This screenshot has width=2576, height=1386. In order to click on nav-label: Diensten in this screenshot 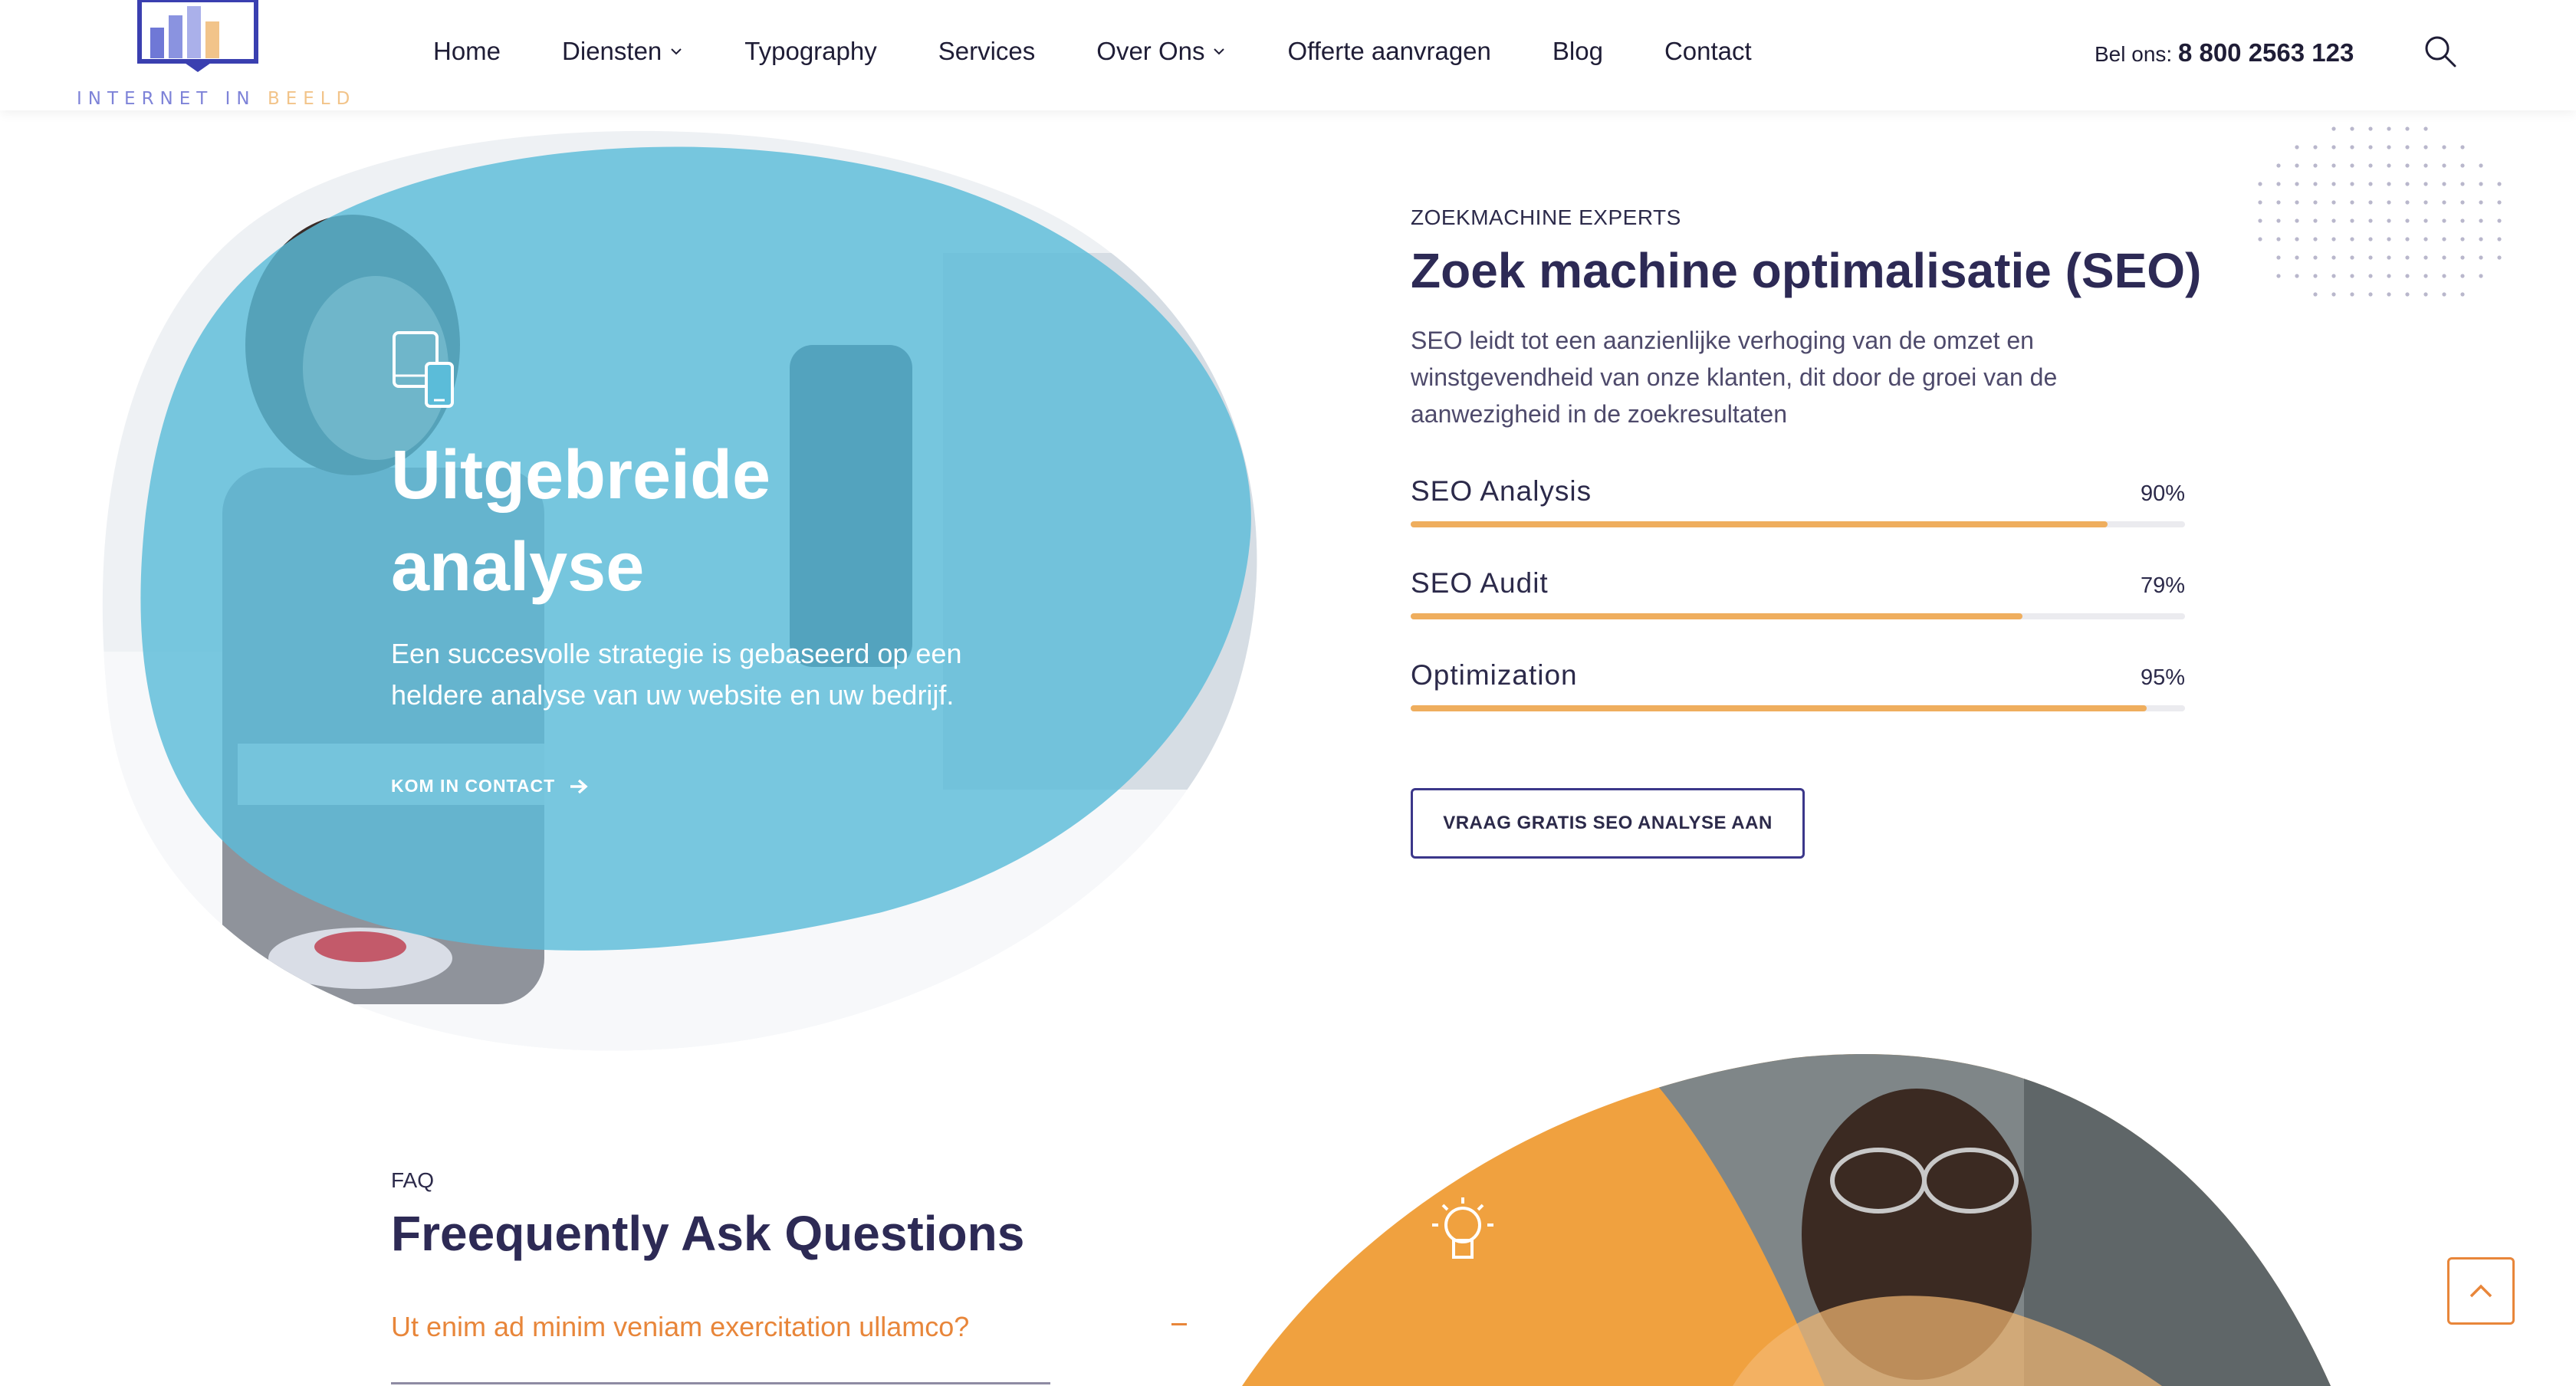, I will do `click(612, 51)`.